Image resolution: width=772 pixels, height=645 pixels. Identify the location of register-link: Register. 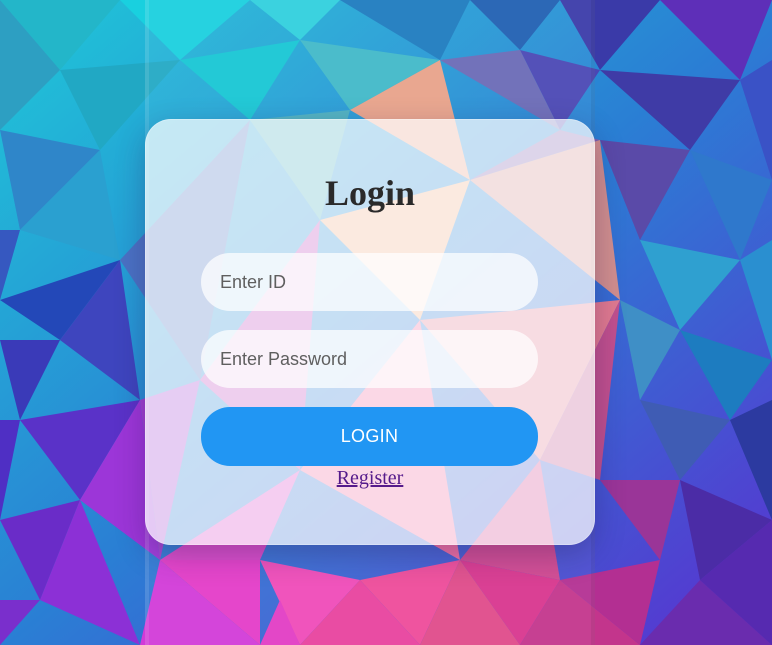
(370, 478).